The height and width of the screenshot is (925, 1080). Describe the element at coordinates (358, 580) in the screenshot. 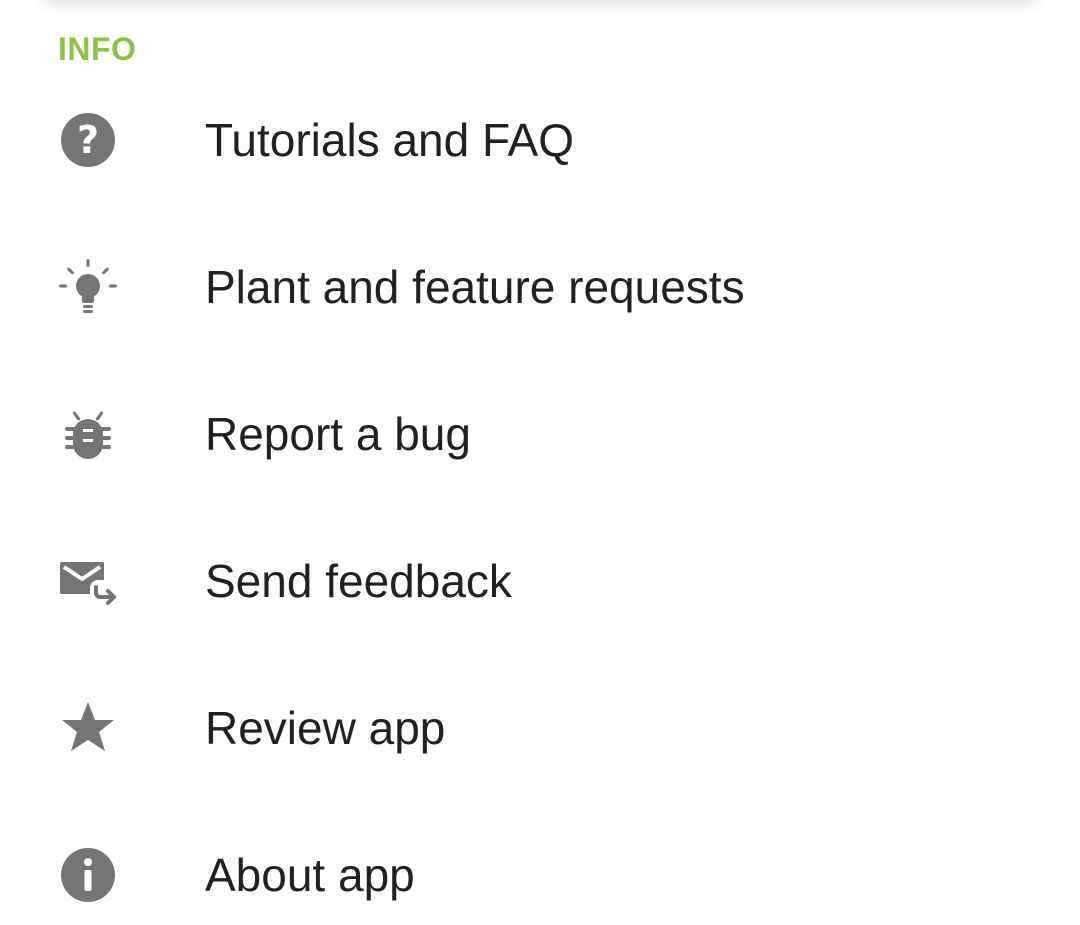

I see `menu-item-label: Send feedback` at that location.